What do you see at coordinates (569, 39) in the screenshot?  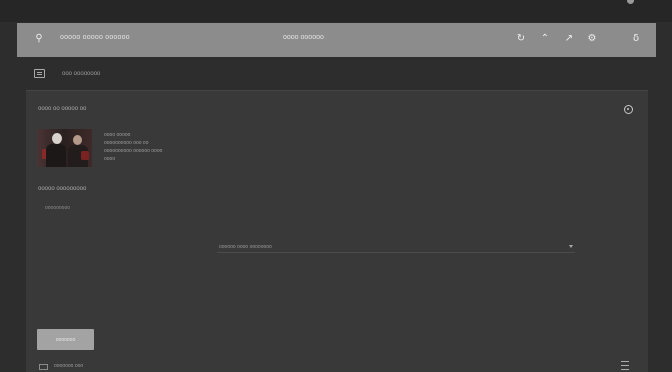 I see `edit-icon: ↗` at bounding box center [569, 39].